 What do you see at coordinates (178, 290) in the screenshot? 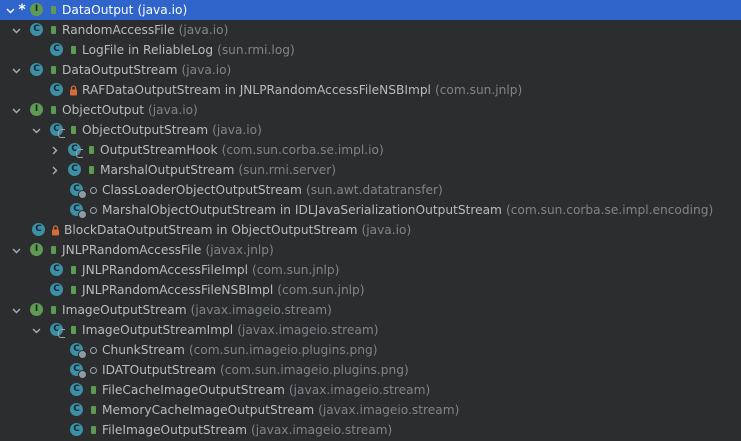
I see `node-label: JNLPRandomAccessFileNSBImpl` at bounding box center [178, 290].